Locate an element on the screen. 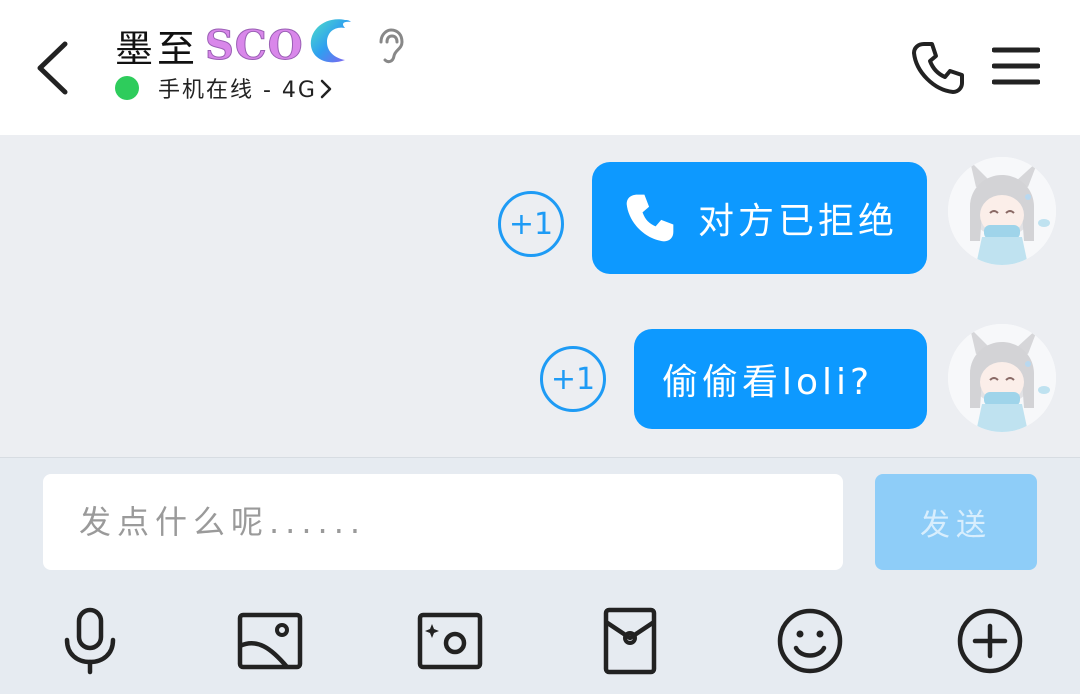 The image size is (1080, 694). camera-icon is located at coordinates (450, 641).